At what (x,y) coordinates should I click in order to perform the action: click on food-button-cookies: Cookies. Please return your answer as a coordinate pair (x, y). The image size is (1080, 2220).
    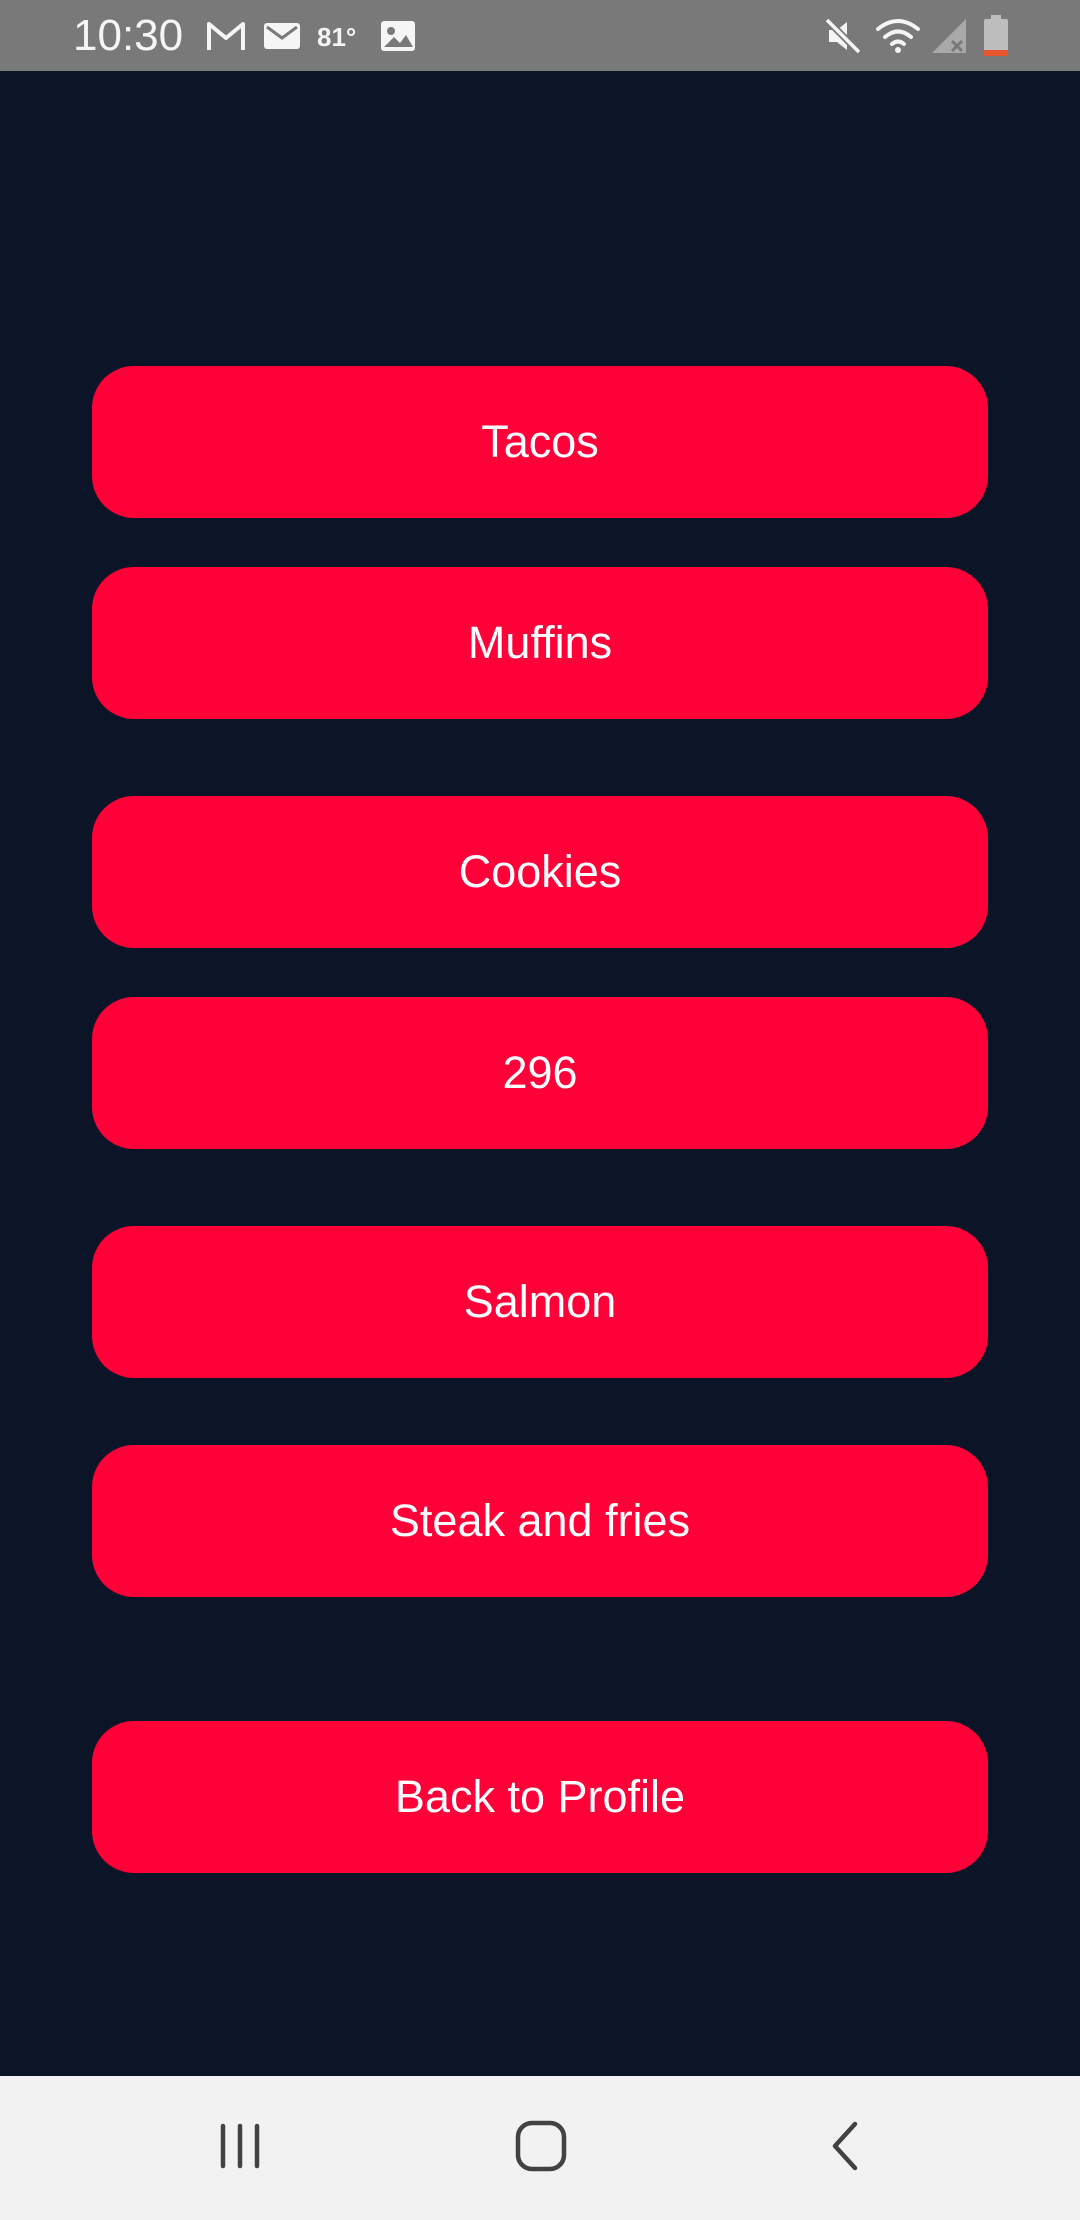
    Looking at the image, I should click on (540, 872).